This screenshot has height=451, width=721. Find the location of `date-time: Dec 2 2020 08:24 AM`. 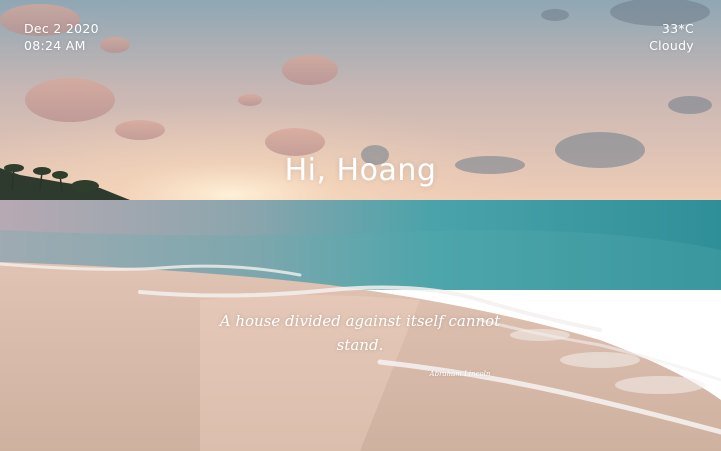

date-time: Dec 2 2020 08:24 AM is located at coordinates (61, 37).